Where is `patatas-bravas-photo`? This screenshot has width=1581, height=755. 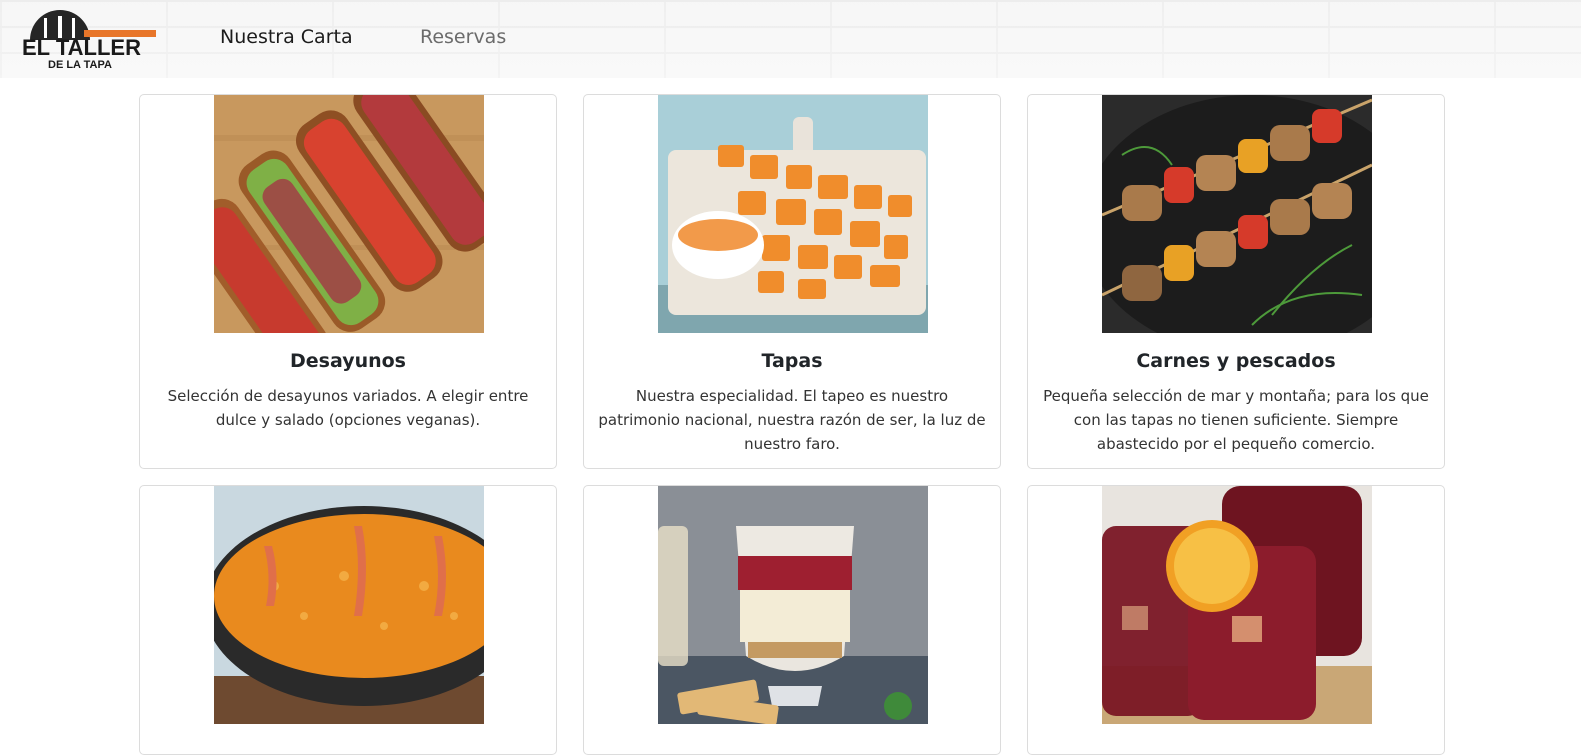 patatas-bravas-photo is located at coordinates (793, 214).